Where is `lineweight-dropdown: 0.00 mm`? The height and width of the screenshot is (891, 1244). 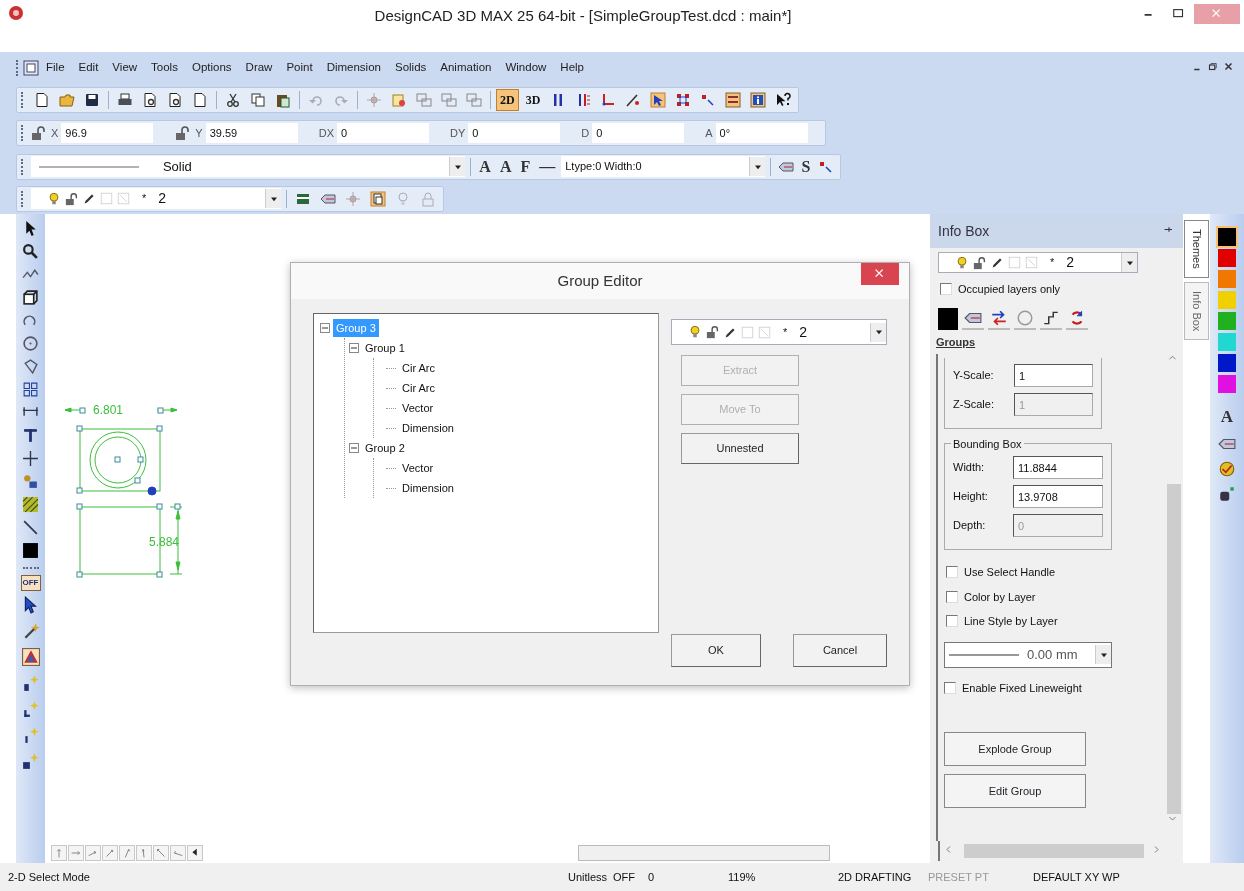 lineweight-dropdown: 0.00 mm is located at coordinates (1028, 654).